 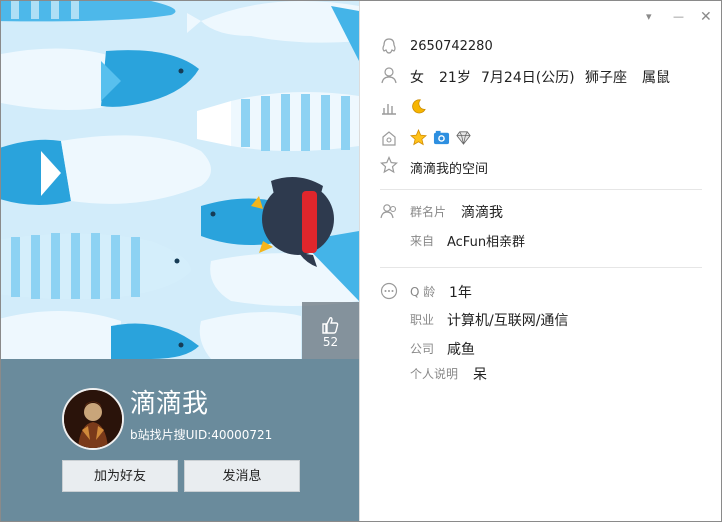 I want to click on star-badge-icon, so click(x=418, y=137).